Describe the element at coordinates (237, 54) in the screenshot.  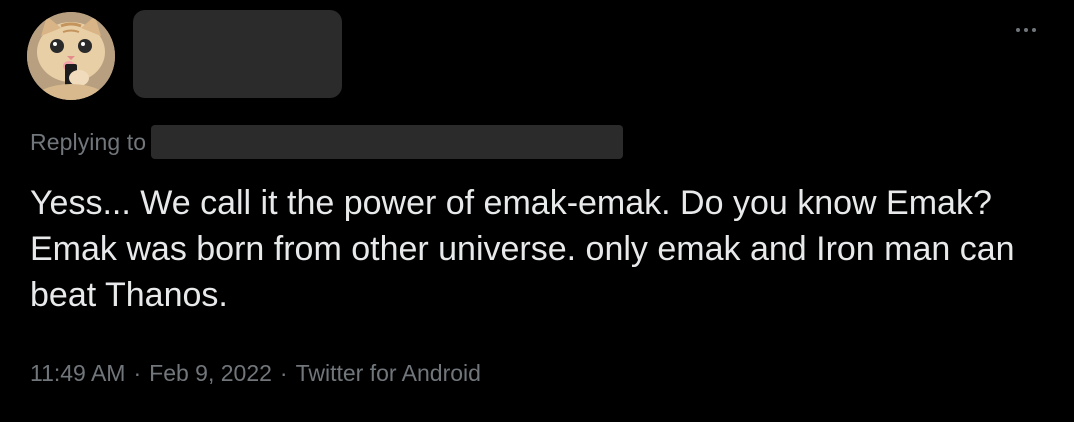
I see `author-name-redaction` at that location.